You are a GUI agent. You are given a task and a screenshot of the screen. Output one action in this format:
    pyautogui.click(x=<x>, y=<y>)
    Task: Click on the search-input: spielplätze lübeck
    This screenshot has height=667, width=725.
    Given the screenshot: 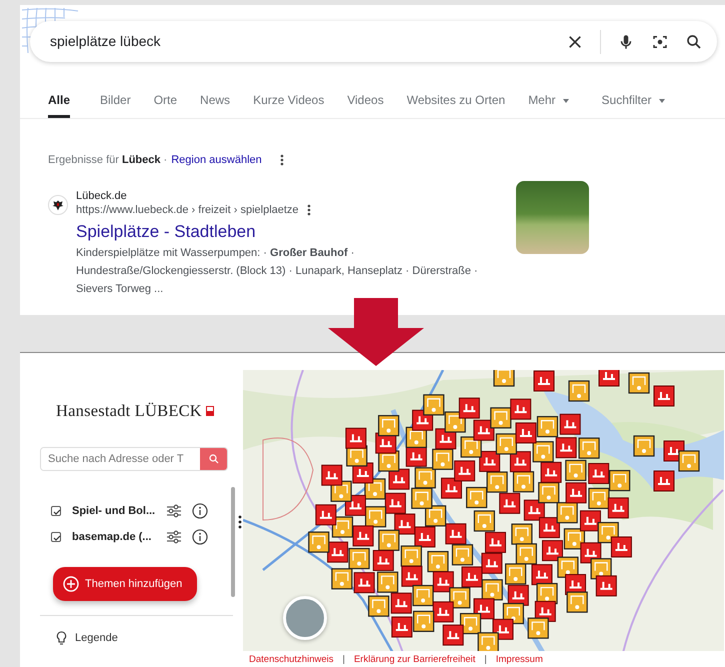 What is the action you would take?
    pyautogui.click(x=307, y=41)
    